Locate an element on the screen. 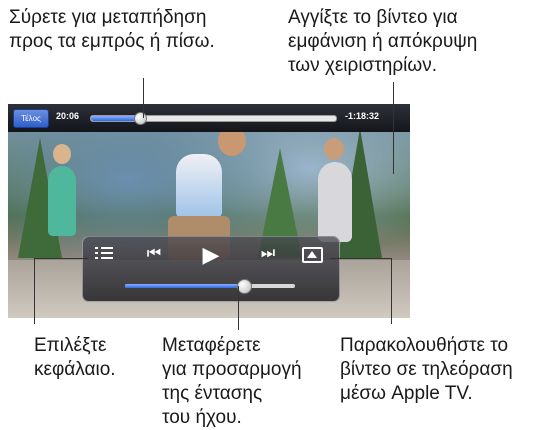 Image resolution: width=541 pixels, height=430 pixels. next-button: ⏭ is located at coordinates (268, 254).